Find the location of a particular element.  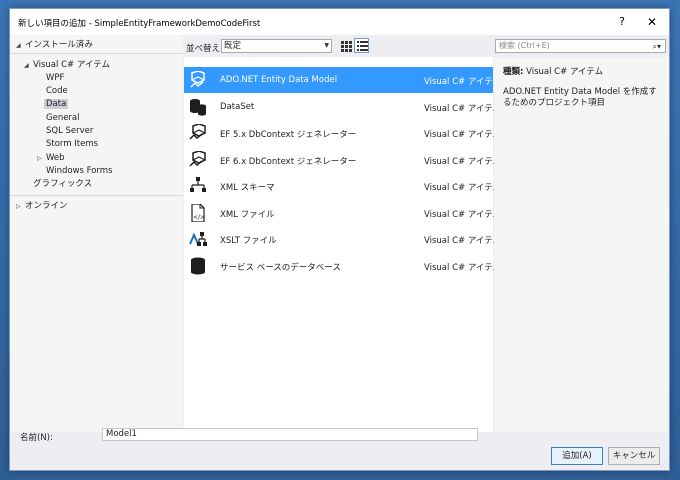

template-name: XML ファイル is located at coordinates (247, 215).